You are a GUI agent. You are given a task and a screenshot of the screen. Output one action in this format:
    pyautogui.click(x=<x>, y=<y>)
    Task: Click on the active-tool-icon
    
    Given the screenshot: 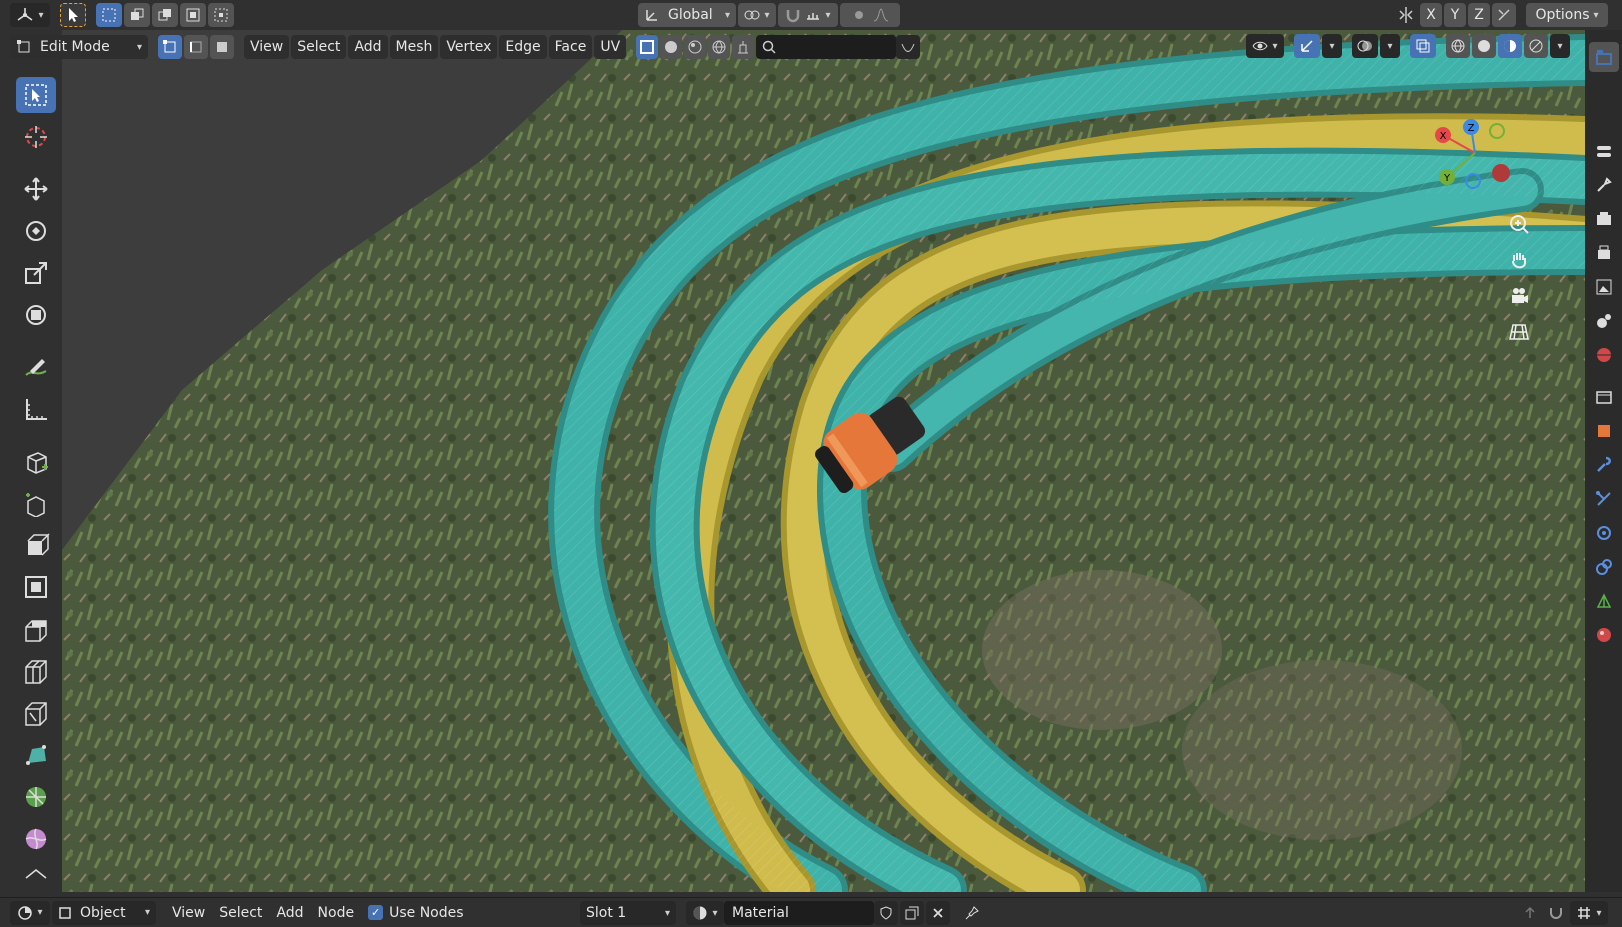 What is the action you would take?
    pyautogui.click(x=1604, y=151)
    